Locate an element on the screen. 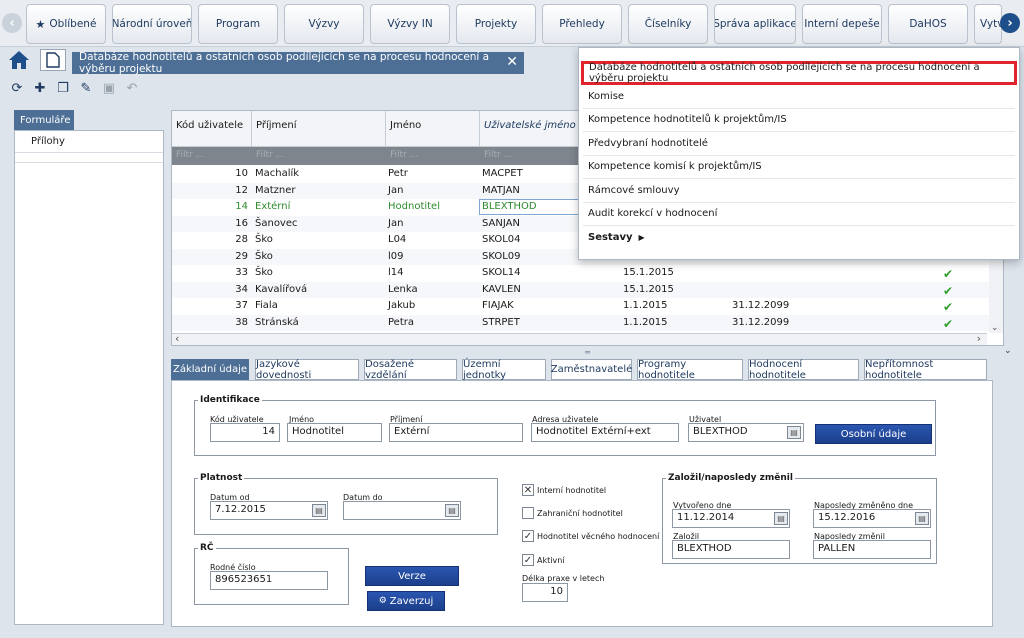  table-cell-kod: 28 is located at coordinates (241, 239).